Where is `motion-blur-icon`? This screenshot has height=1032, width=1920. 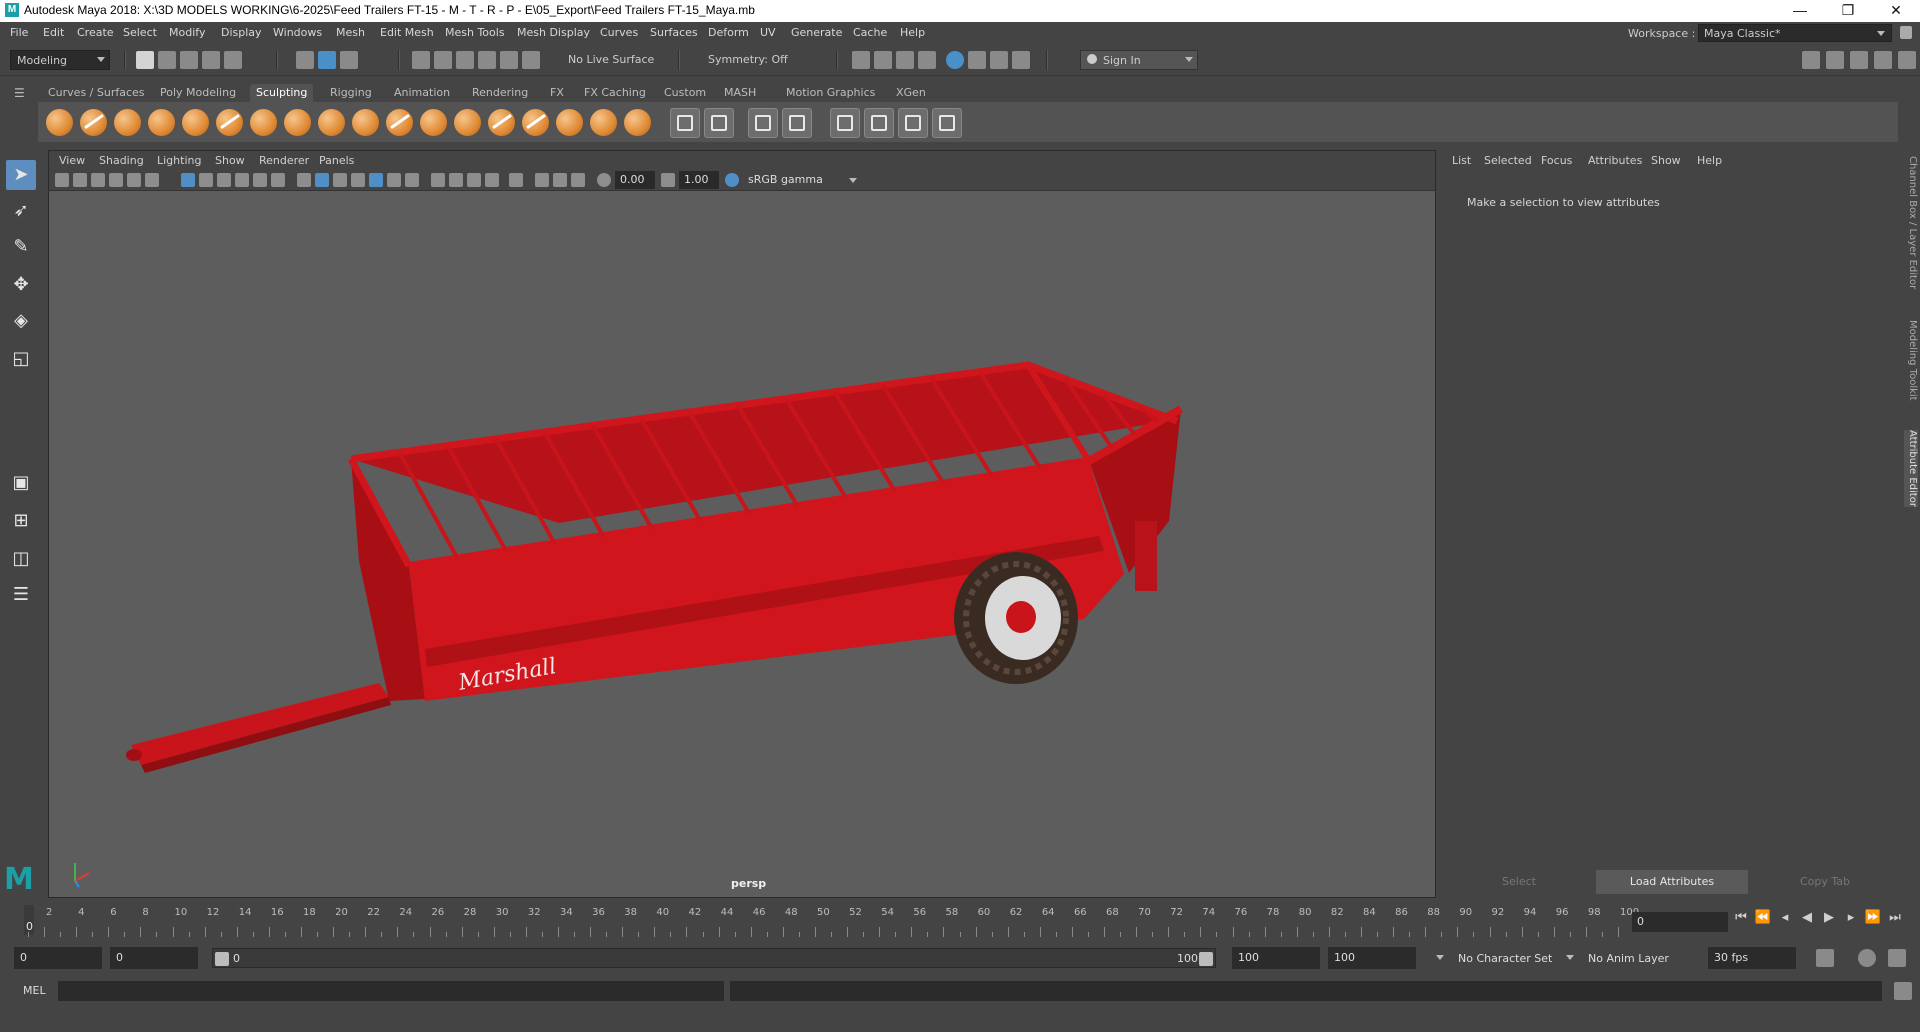 motion-blur-icon is located at coordinates (456, 180).